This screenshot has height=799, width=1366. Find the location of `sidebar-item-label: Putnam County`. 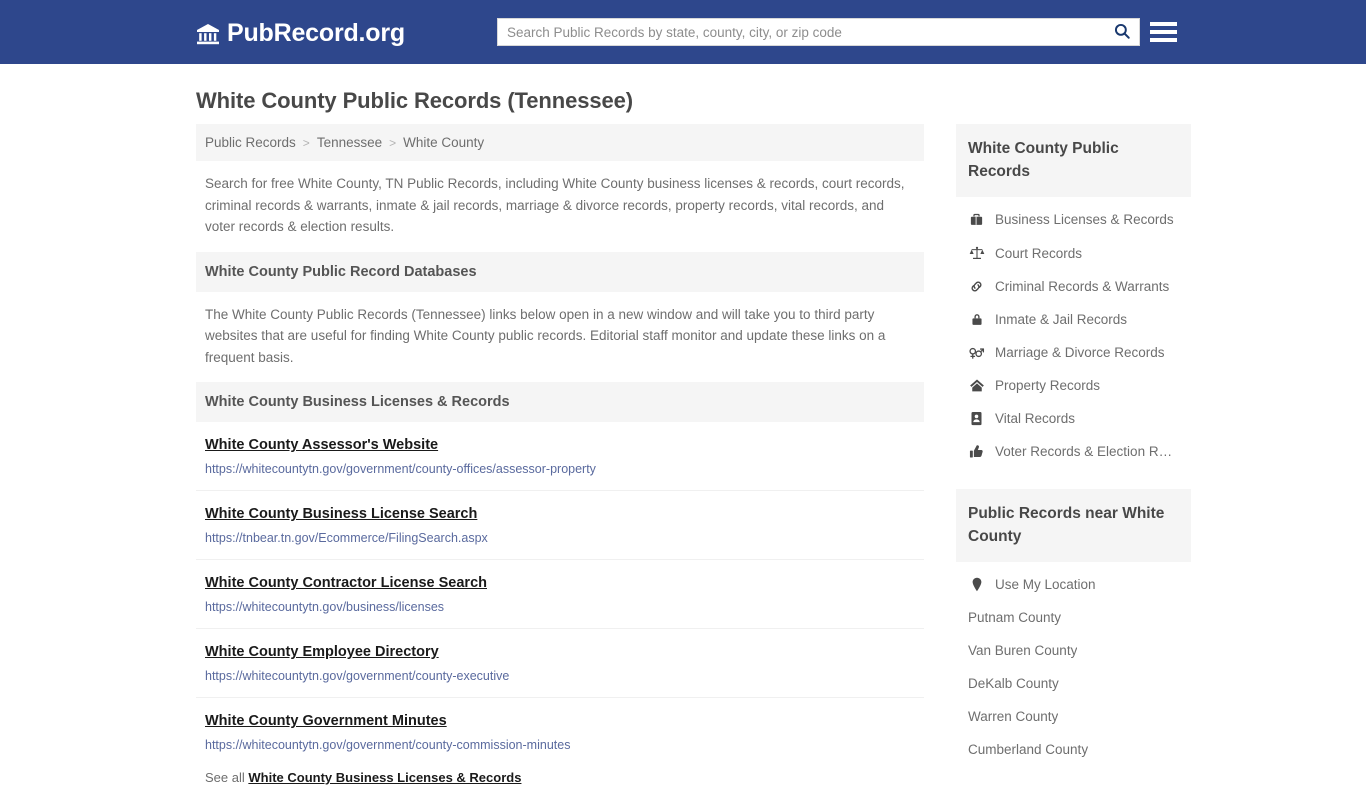

sidebar-item-label: Putnam County is located at coordinates (1015, 617).